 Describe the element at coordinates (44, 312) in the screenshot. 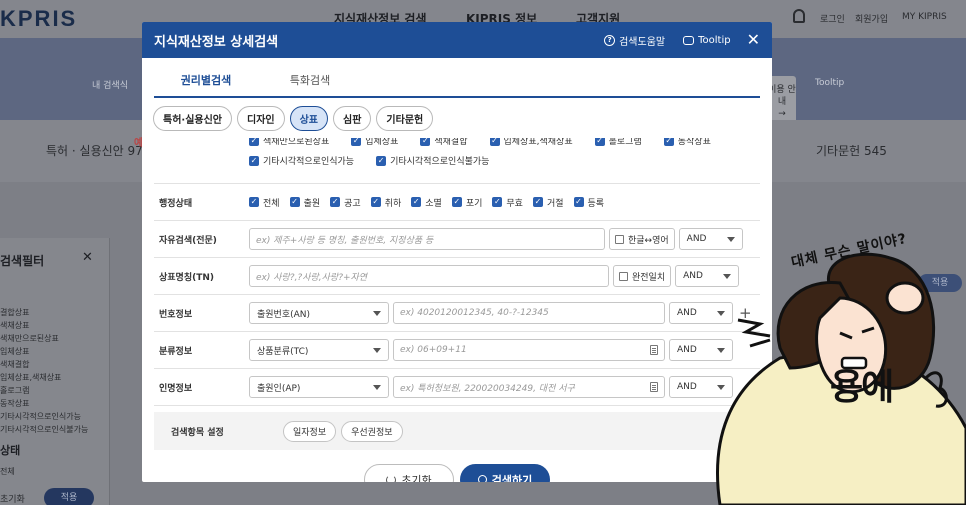

I see `filter-item: 결합상표` at that location.